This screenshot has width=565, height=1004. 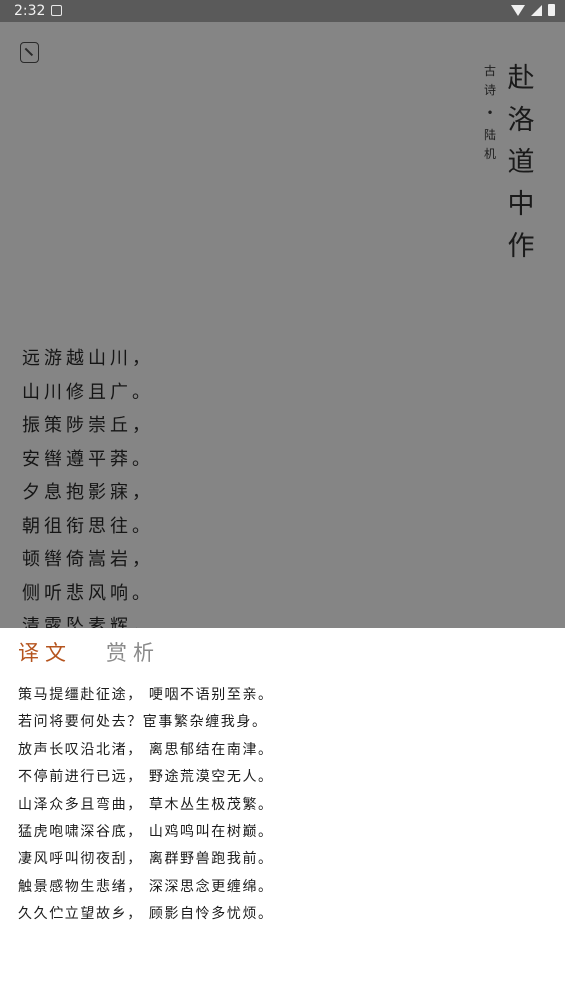 What do you see at coordinates (146, 832) in the screenshot?
I see `translation-line: 猛虎咆啸深谷底， 山鸡鸣叫在树巅。` at bounding box center [146, 832].